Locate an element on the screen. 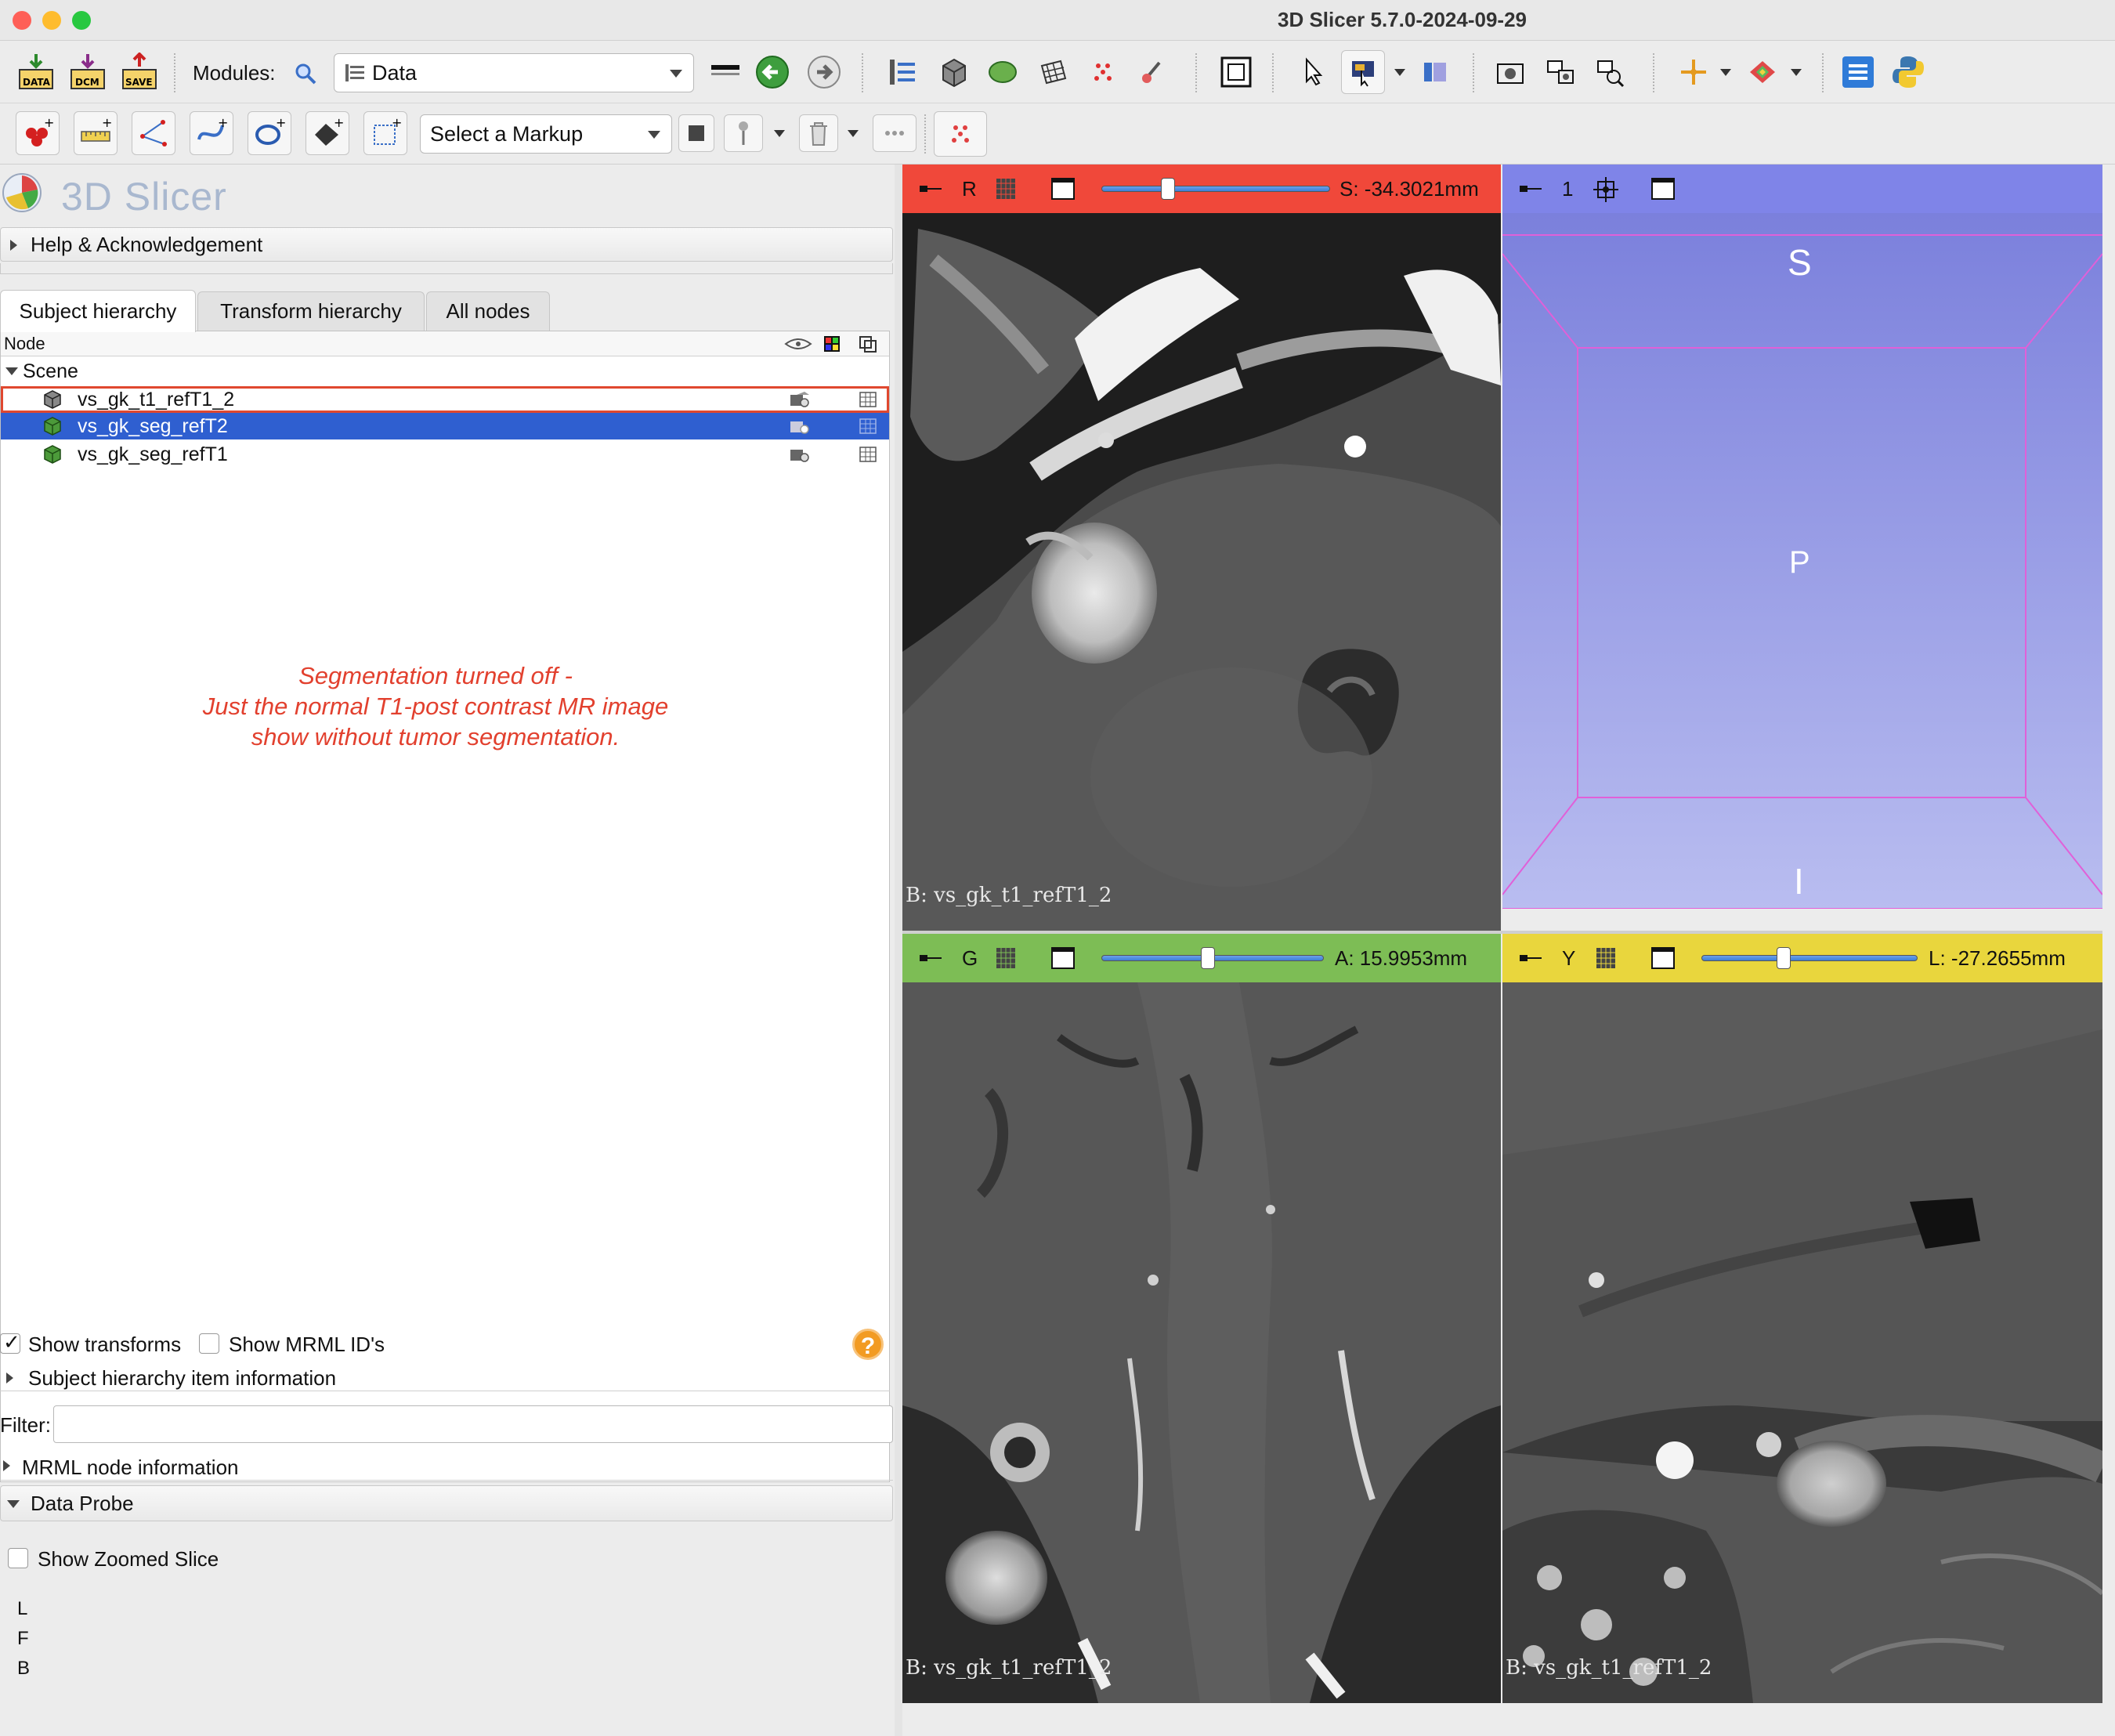 This screenshot has width=2115, height=1736. filter-input is located at coordinates (473, 1424).